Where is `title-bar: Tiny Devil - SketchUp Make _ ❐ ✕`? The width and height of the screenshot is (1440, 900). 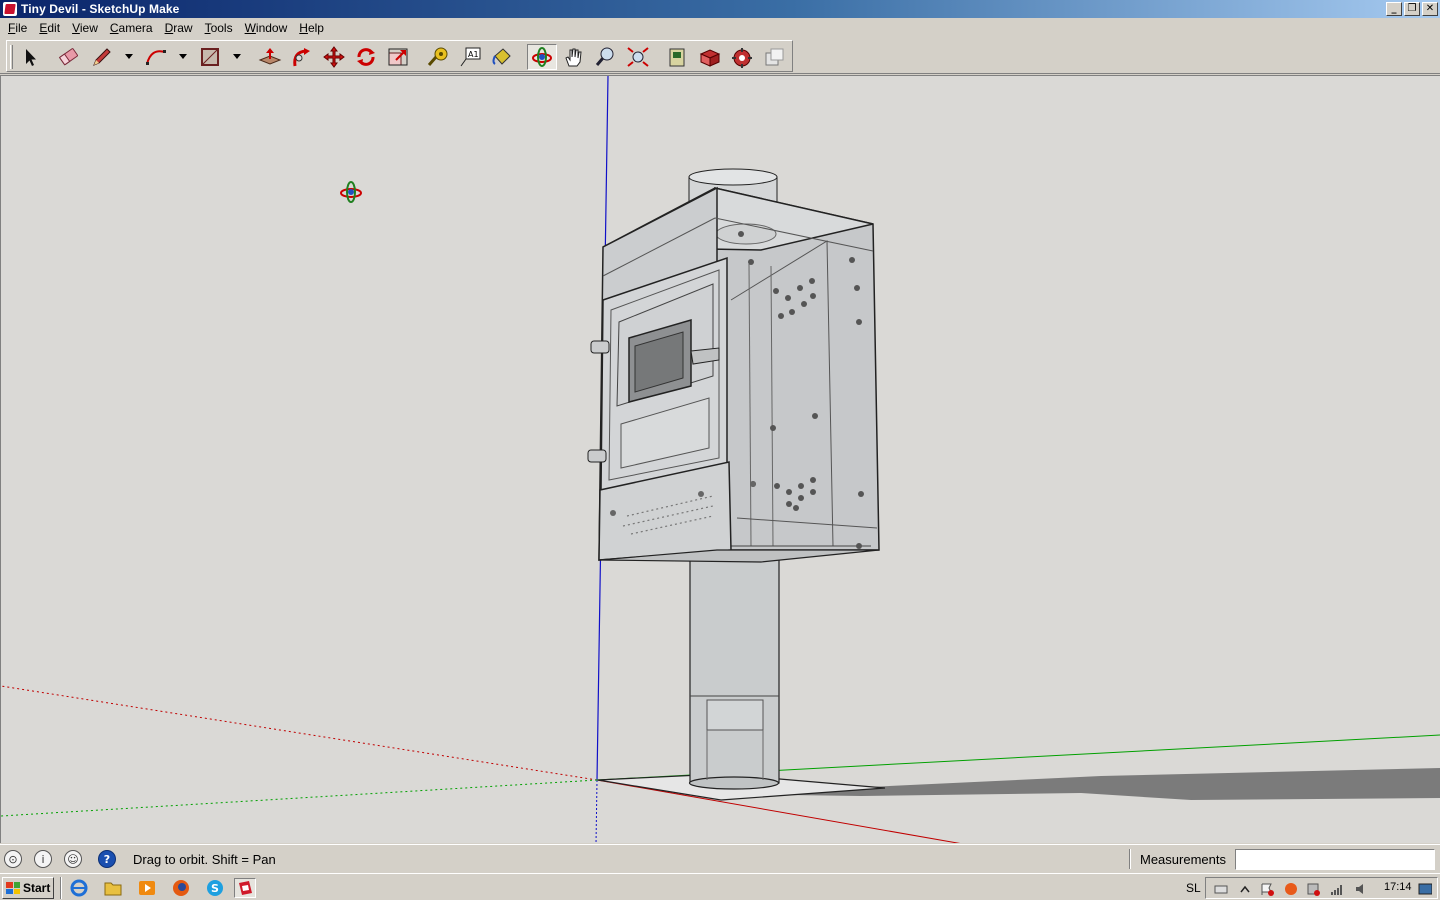
title-bar: Tiny Devil - SketchUp Make _ ❐ ✕ is located at coordinates (720, 9).